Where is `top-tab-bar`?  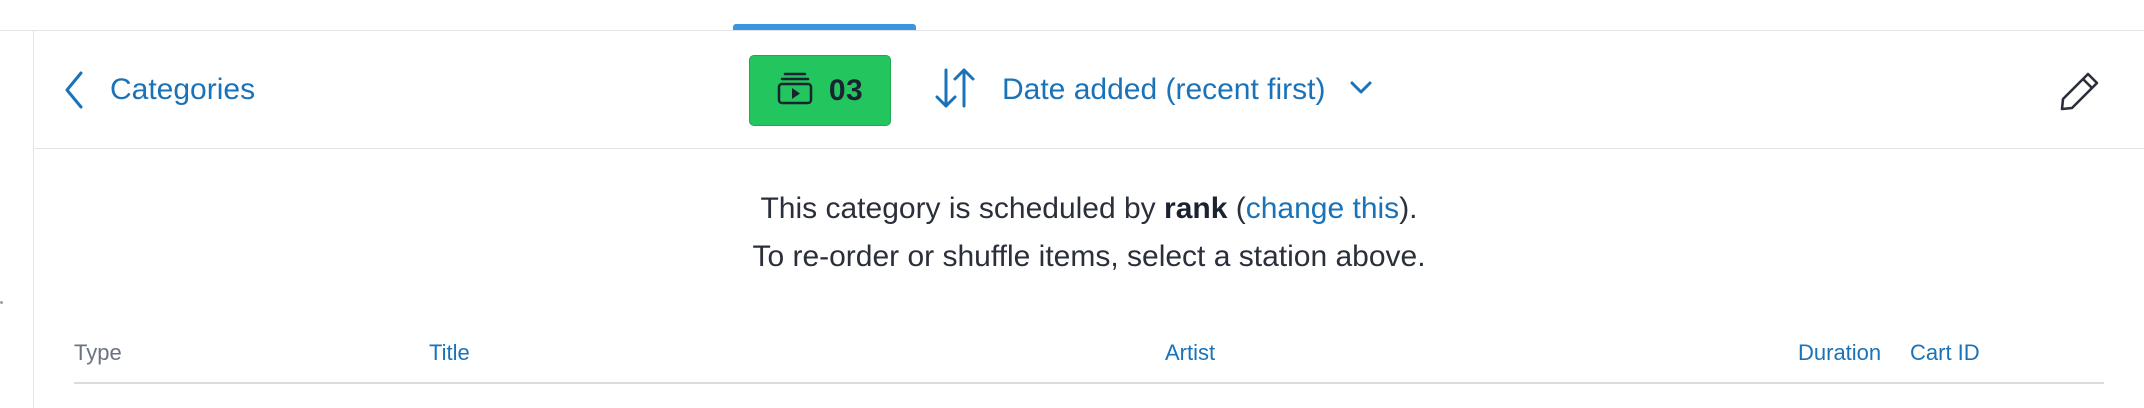
top-tab-bar is located at coordinates (1072, 15).